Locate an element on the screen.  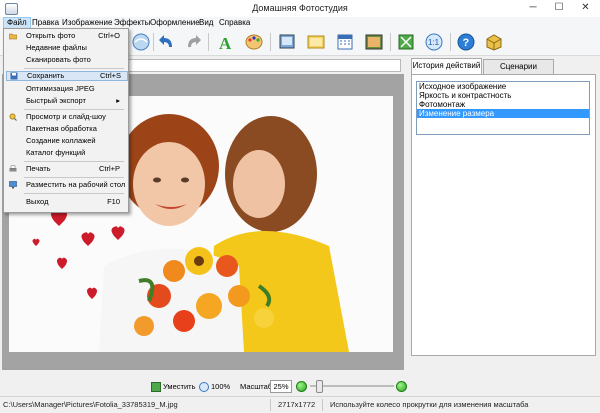
text-icon: A is located at coordinates (226, 42).